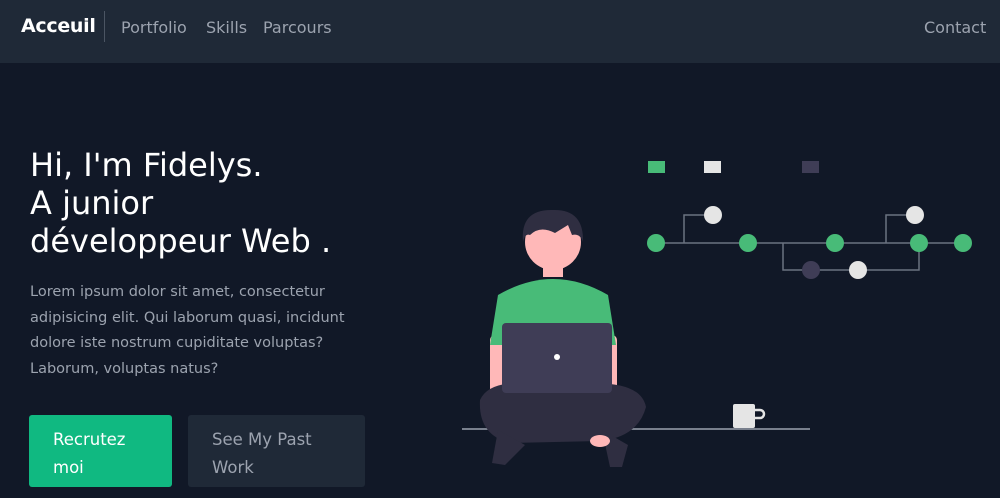 The image size is (1000, 498). Describe the element at coordinates (955, 27) in the screenshot. I see `nav-link-contact: Contact` at that location.